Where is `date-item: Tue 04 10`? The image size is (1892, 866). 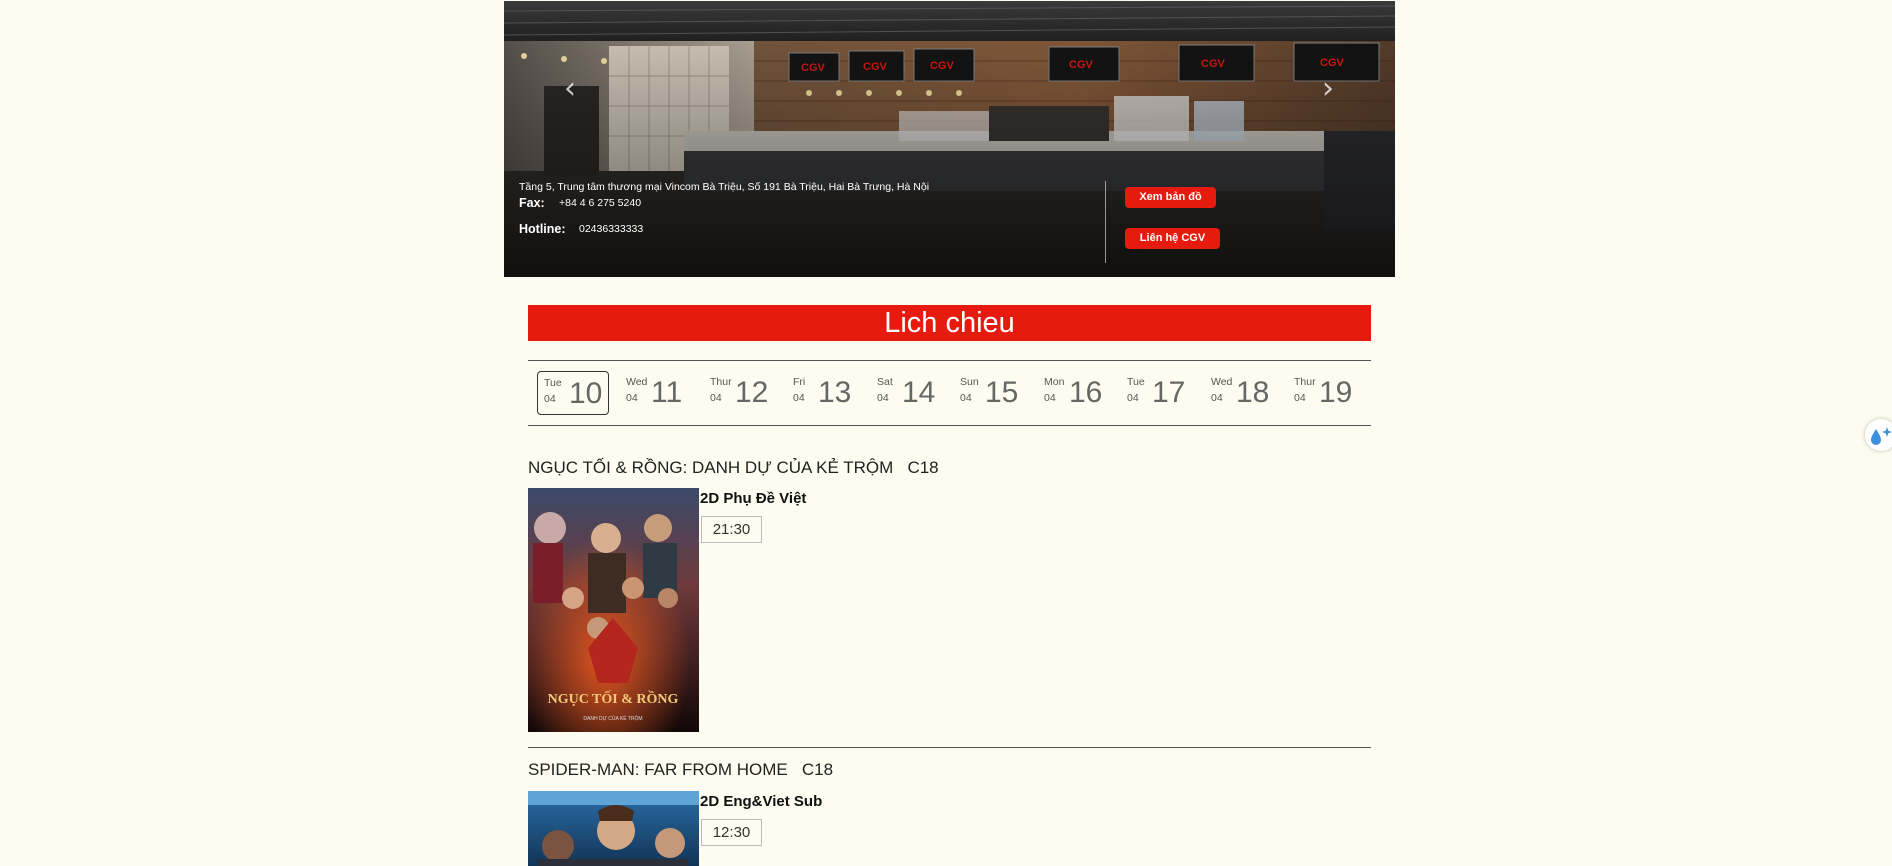 date-item: Tue 04 10 is located at coordinates (573, 393).